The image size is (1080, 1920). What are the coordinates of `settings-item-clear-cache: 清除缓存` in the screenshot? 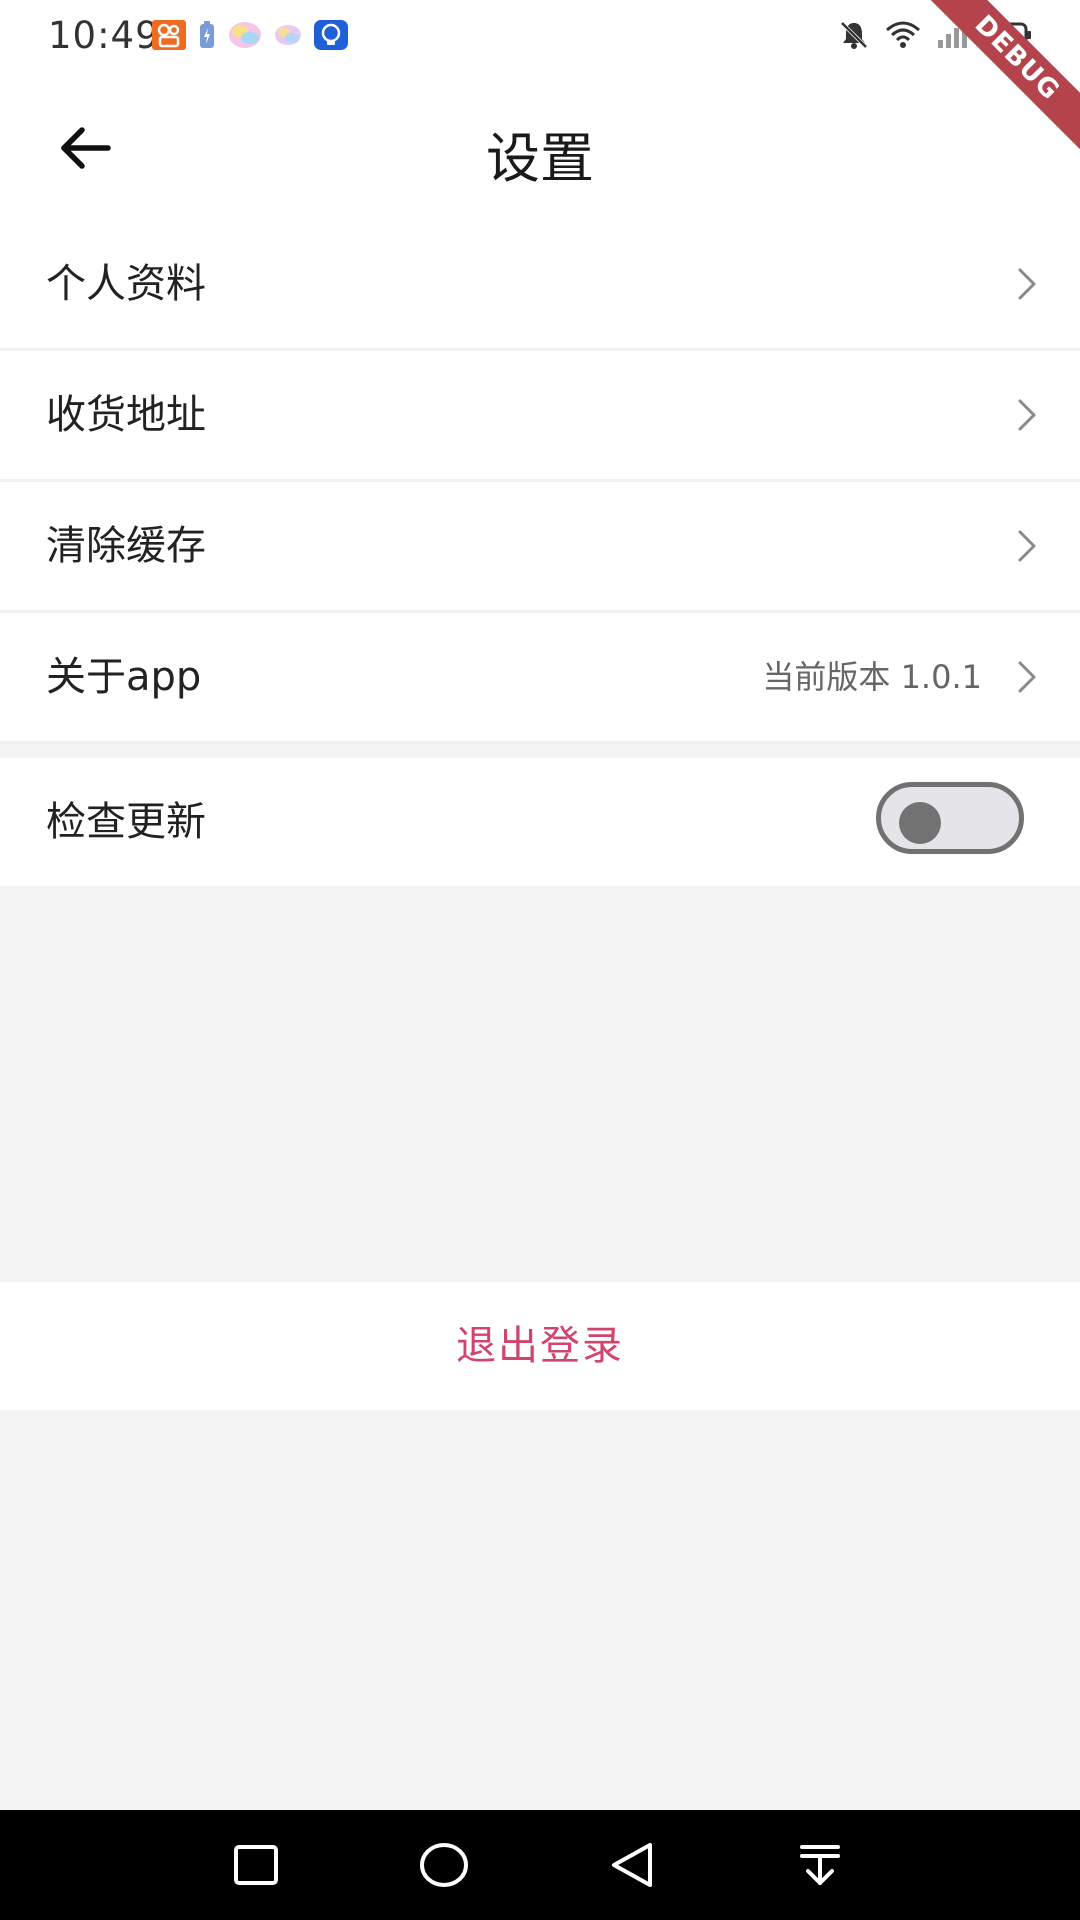 It's located at (540, 547).